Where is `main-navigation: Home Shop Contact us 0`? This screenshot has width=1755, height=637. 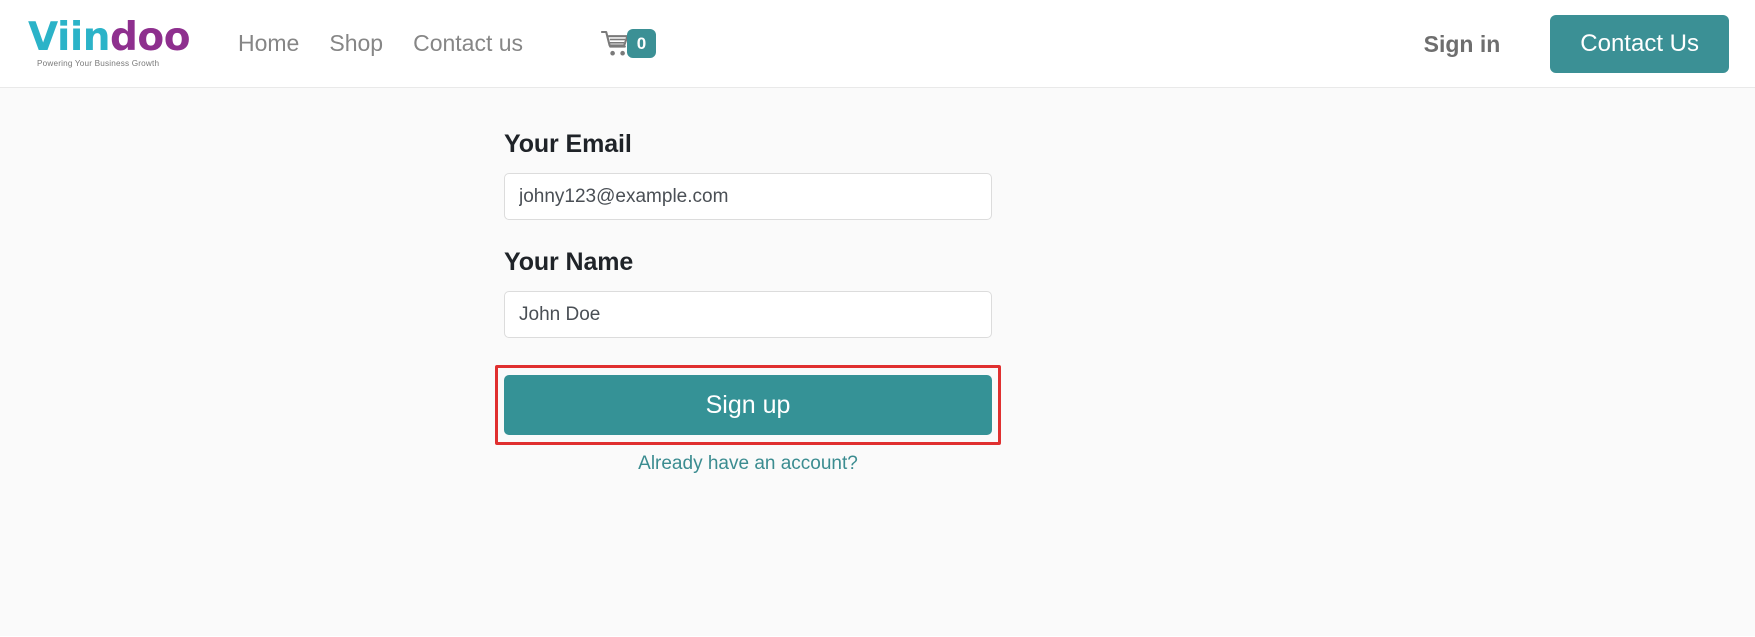
main-navigation: Home Shop Contact us 0 is located at coordinates (447, 43).